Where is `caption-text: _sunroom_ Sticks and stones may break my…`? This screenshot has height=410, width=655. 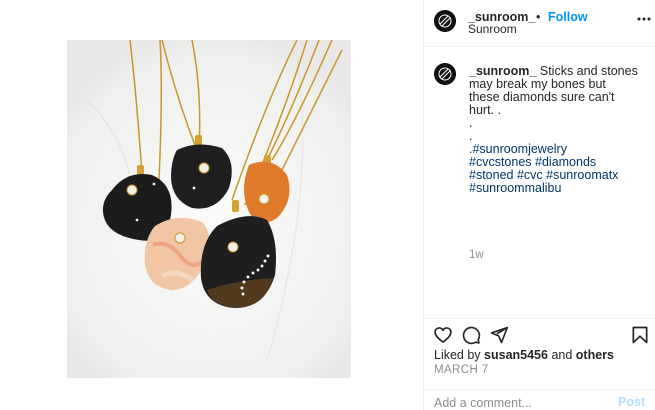
caption-text: _sunroom_ Sticks and stones may break my… is located at coordinates (560, 130).